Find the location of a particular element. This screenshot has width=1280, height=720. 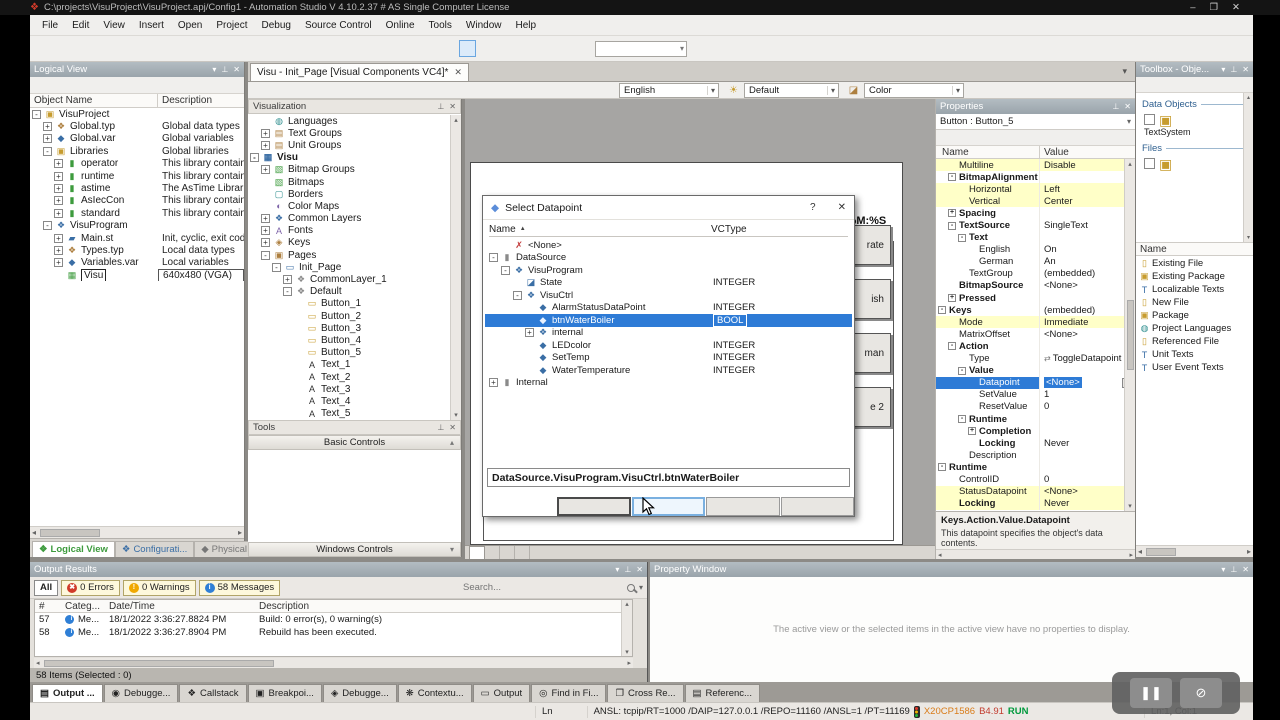

property-row: Multiline Disable▫ is located at coordinates (1035, 165).